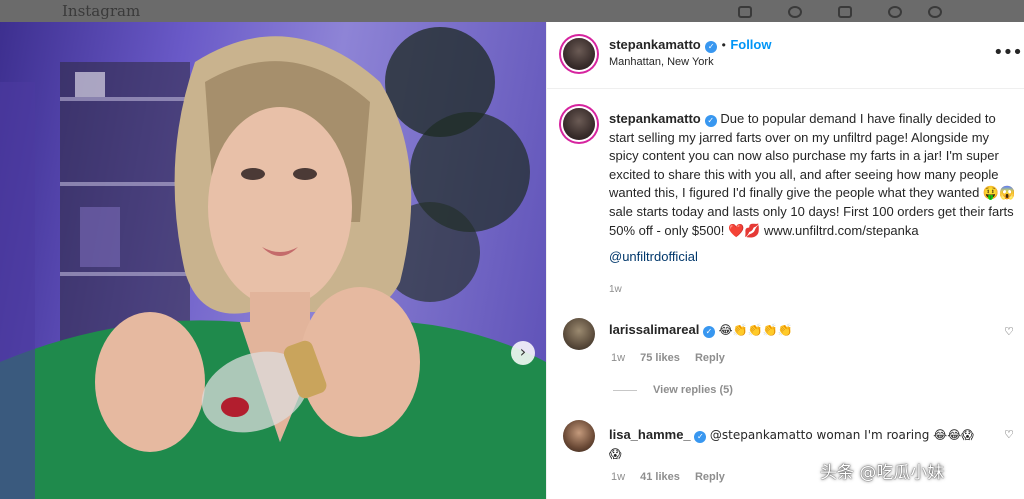 This screenshot has height=499, width=1024. I want to click on comment-meta: 1w 75 likes Reply, so click(668, 358).